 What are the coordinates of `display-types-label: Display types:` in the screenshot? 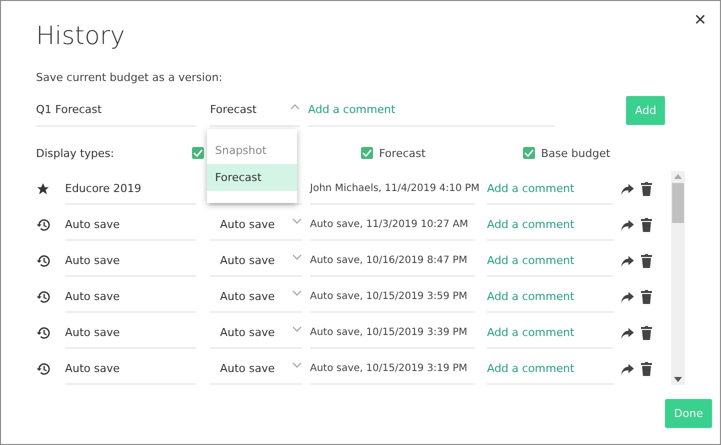 It's located at (76, 153).